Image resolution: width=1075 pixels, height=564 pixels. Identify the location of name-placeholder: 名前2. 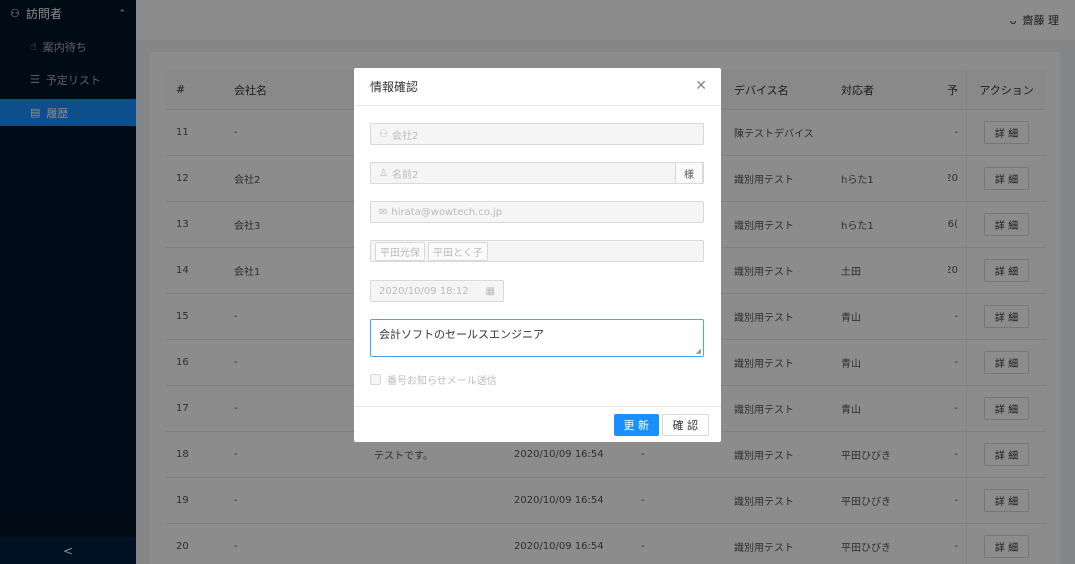
(405, 175).